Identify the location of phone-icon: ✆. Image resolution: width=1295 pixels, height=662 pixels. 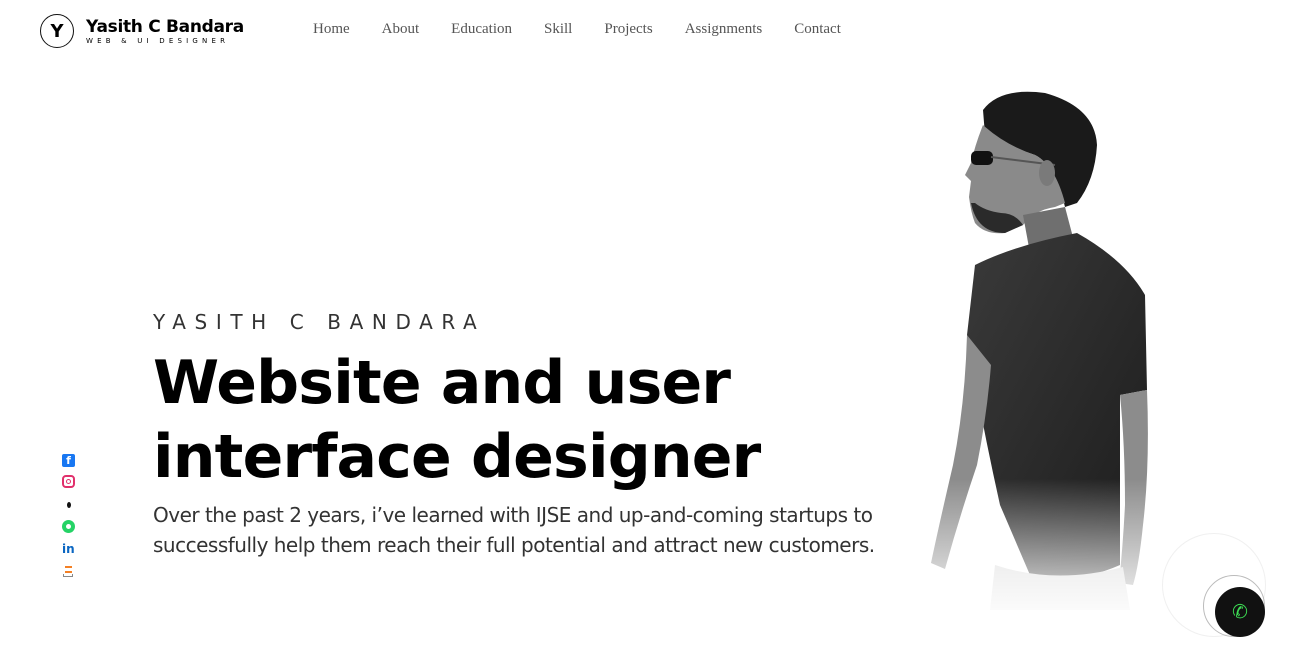
(1240, 612).